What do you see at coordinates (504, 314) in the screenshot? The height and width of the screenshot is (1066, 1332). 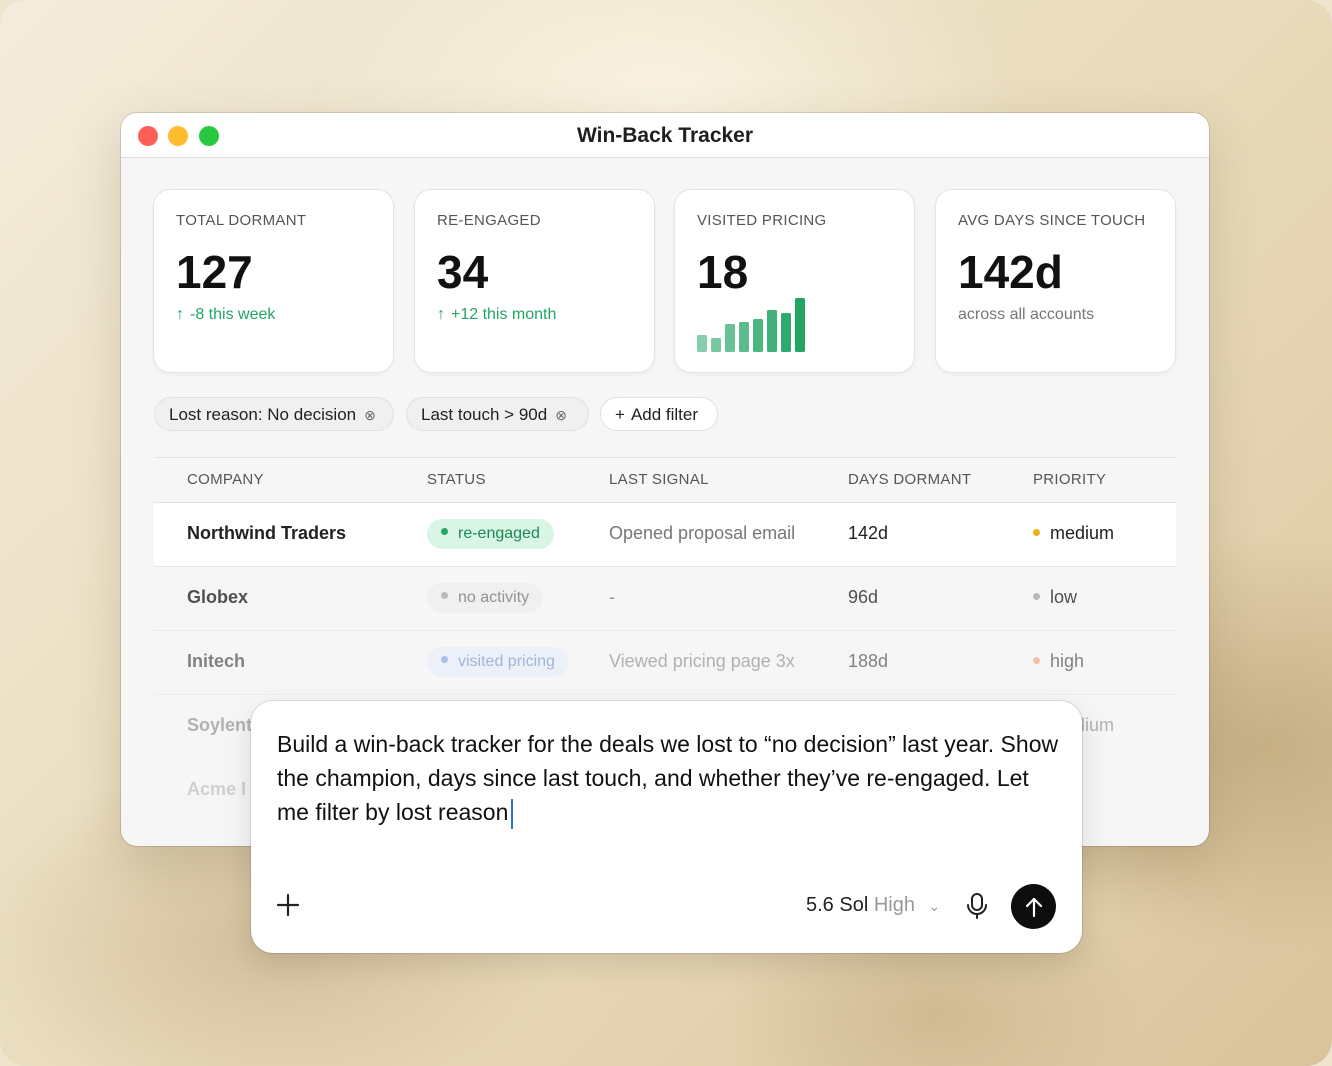 I see `stat-delta-text: +12 this month` at bounding box center [504, 314].